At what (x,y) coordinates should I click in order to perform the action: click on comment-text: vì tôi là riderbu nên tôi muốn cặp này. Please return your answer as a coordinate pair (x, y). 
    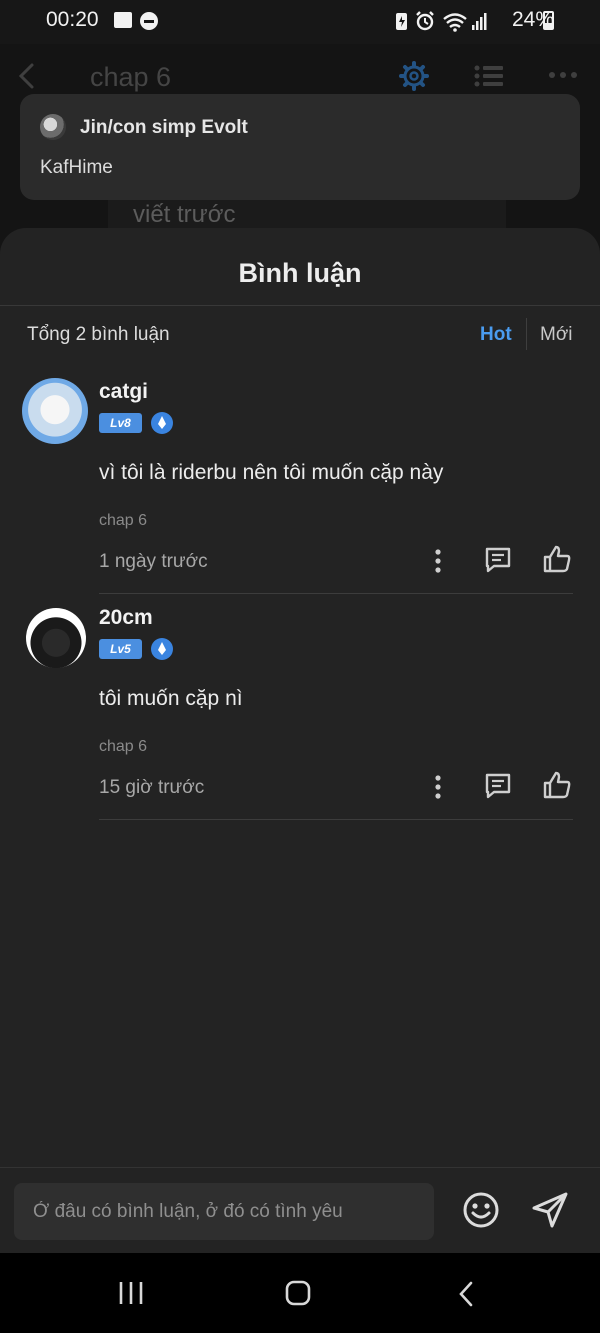
    Looking at the image, I should click on (271, 472).